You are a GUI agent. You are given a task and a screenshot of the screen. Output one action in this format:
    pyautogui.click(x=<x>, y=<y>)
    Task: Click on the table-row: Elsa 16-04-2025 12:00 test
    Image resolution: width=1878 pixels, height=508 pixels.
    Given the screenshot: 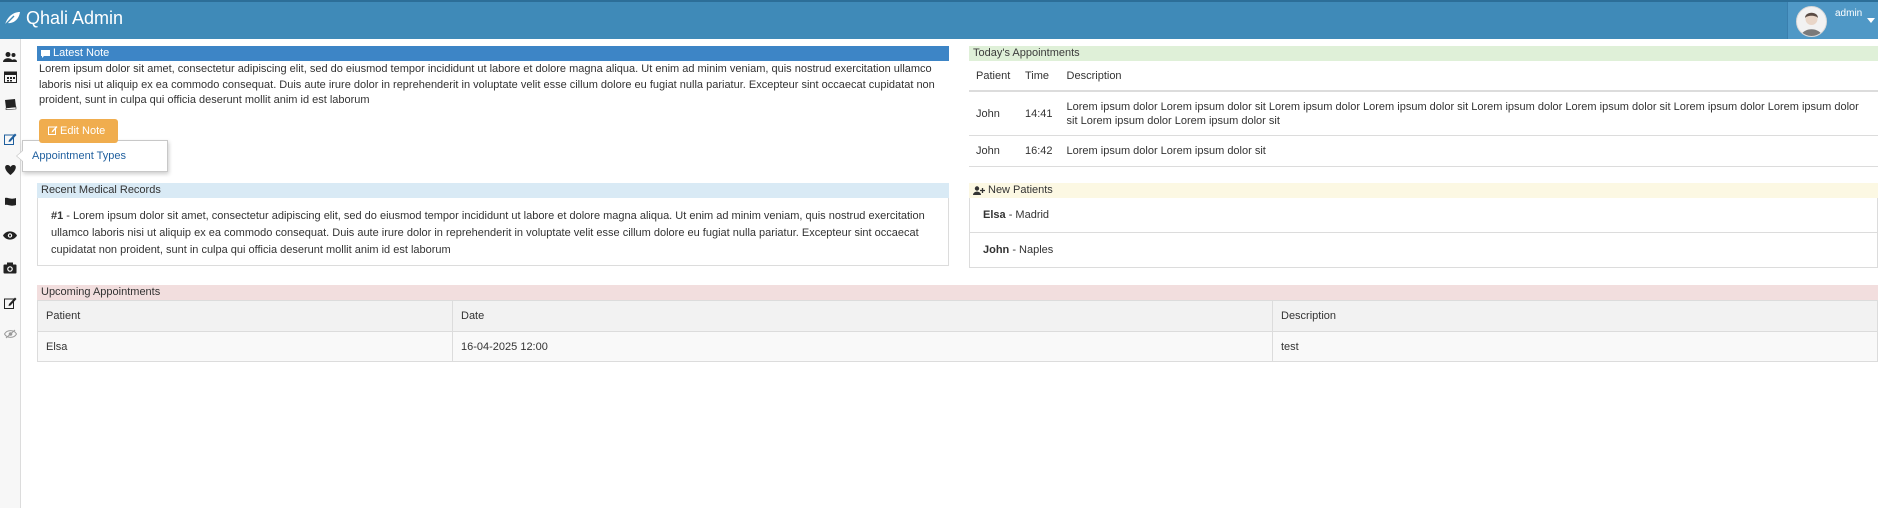 What is the action you would take?
    pyautogui.click(x=957, y=346)
    